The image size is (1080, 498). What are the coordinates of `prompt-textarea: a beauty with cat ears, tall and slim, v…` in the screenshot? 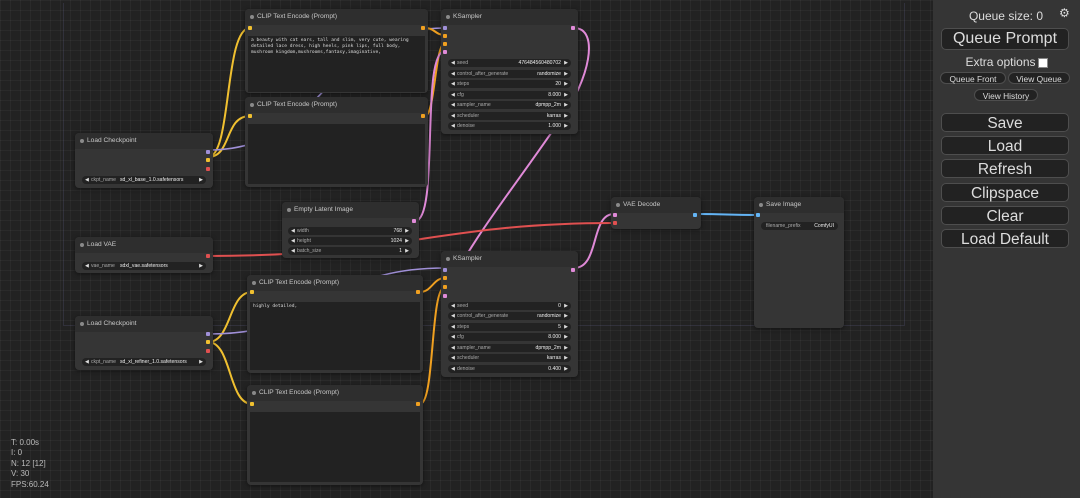 It's located at (336, 64).